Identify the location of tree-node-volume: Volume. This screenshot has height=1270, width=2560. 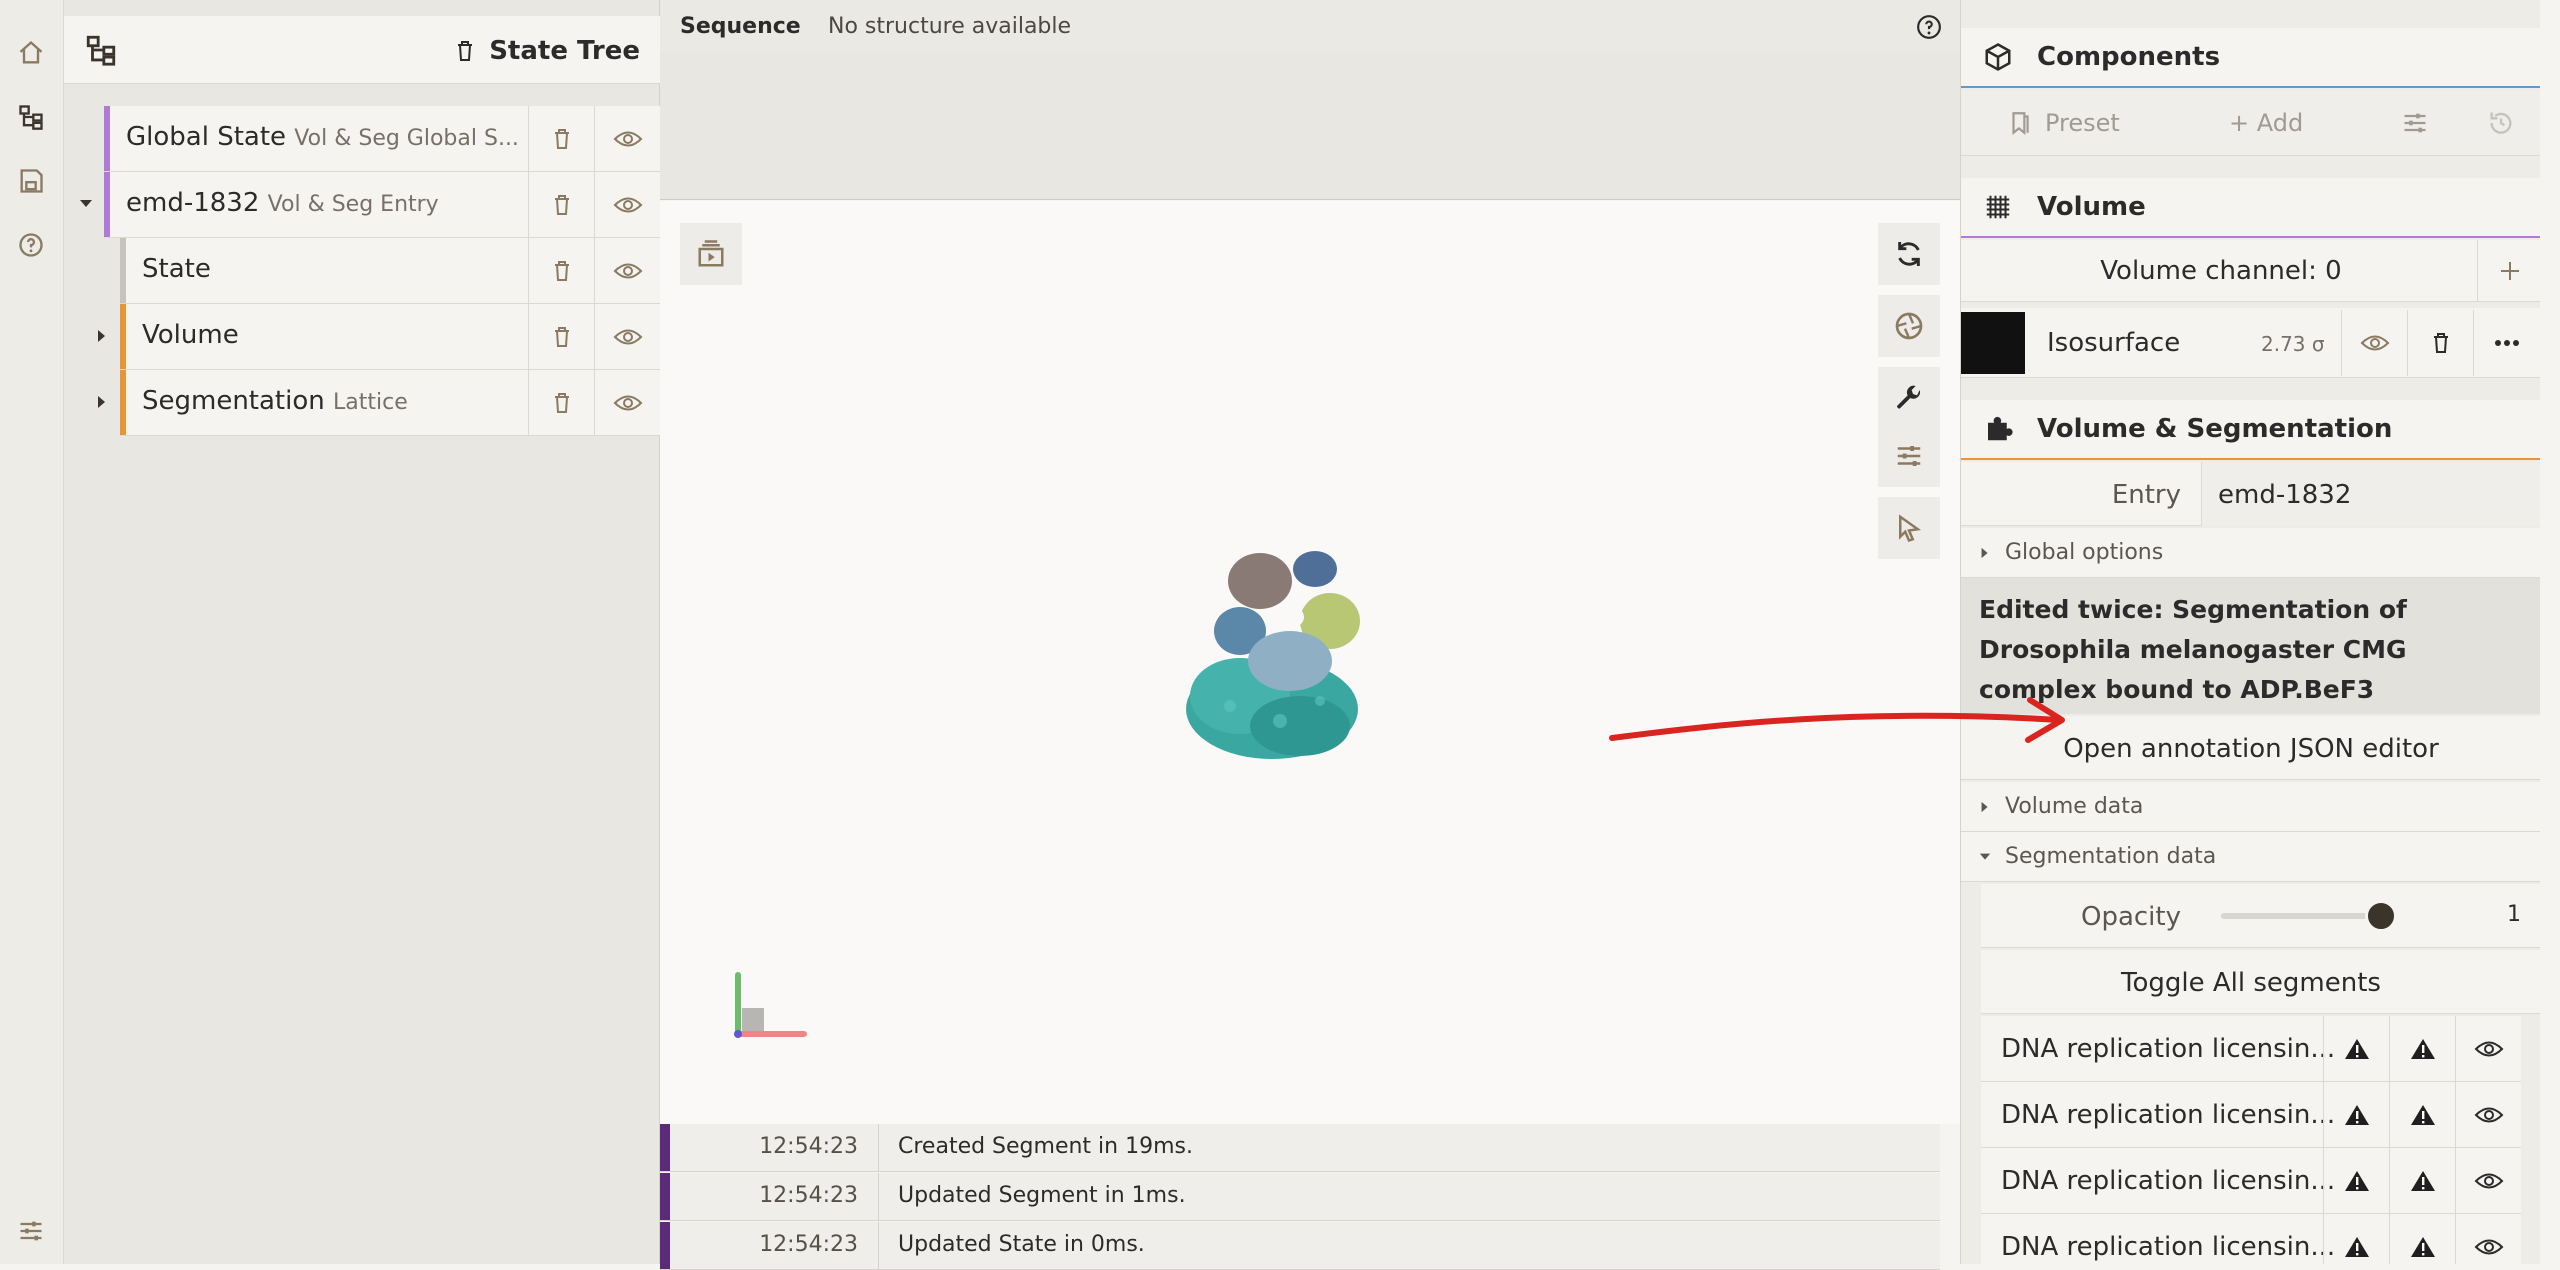
(390, 337).